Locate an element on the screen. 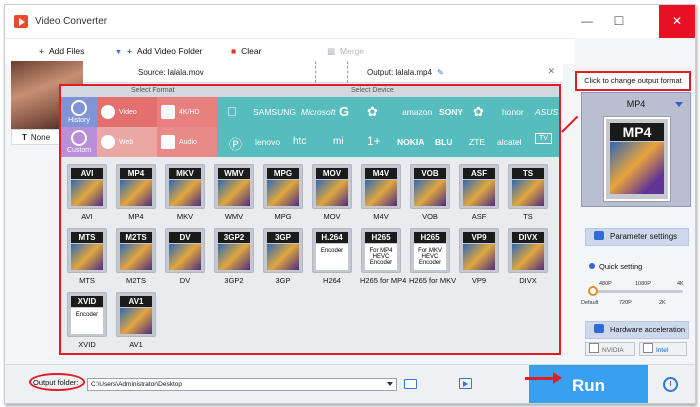 The height and width of the screenshot is (407, 700). tick-label: 2K is located at coordinates (662, 303).